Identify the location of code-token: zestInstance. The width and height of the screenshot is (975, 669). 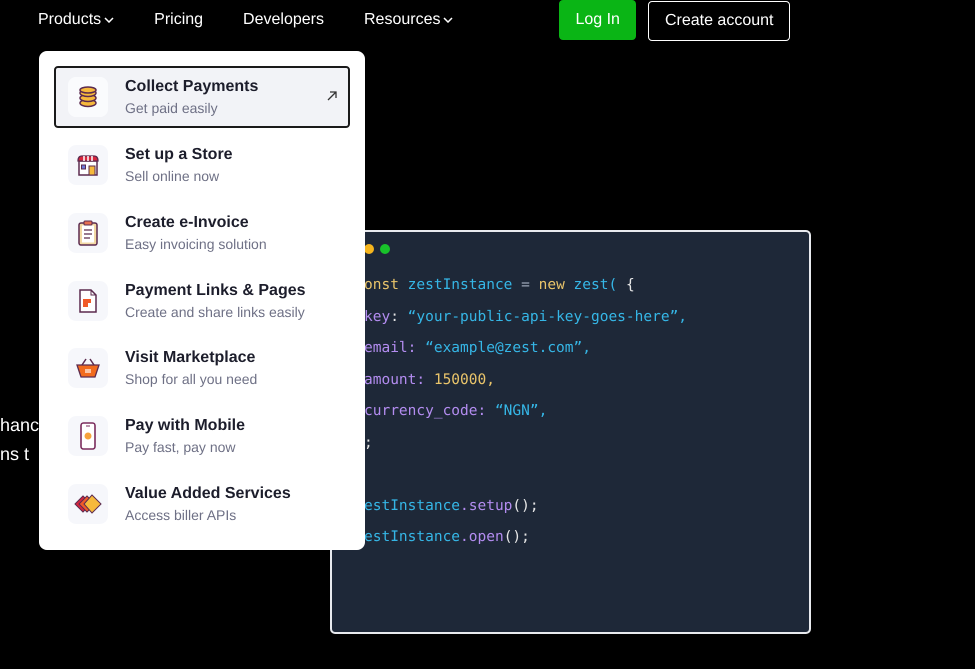
(461, 285).